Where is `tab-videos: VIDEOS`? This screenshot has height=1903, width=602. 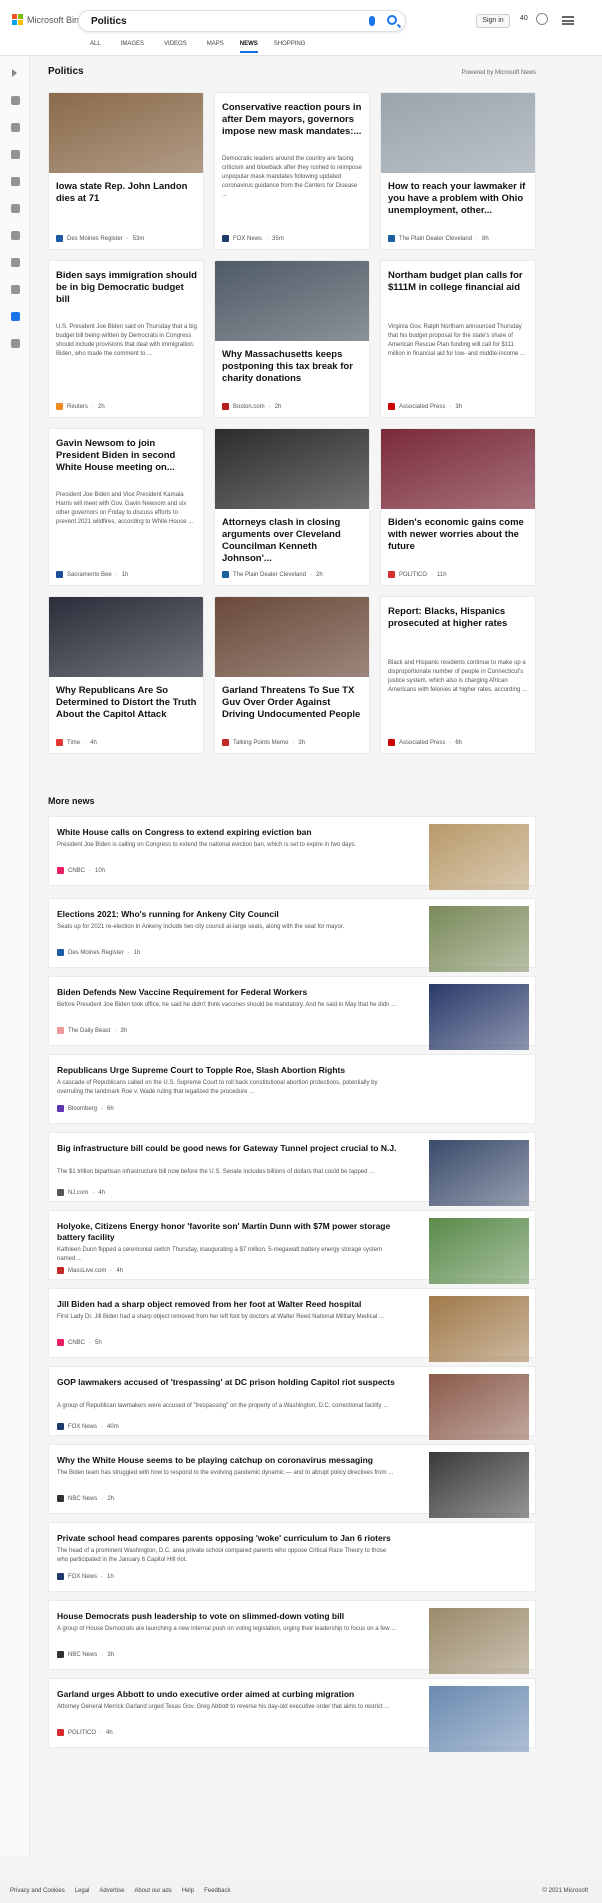
tab-videos: VIDEOS is located at coordinates (175, 47).